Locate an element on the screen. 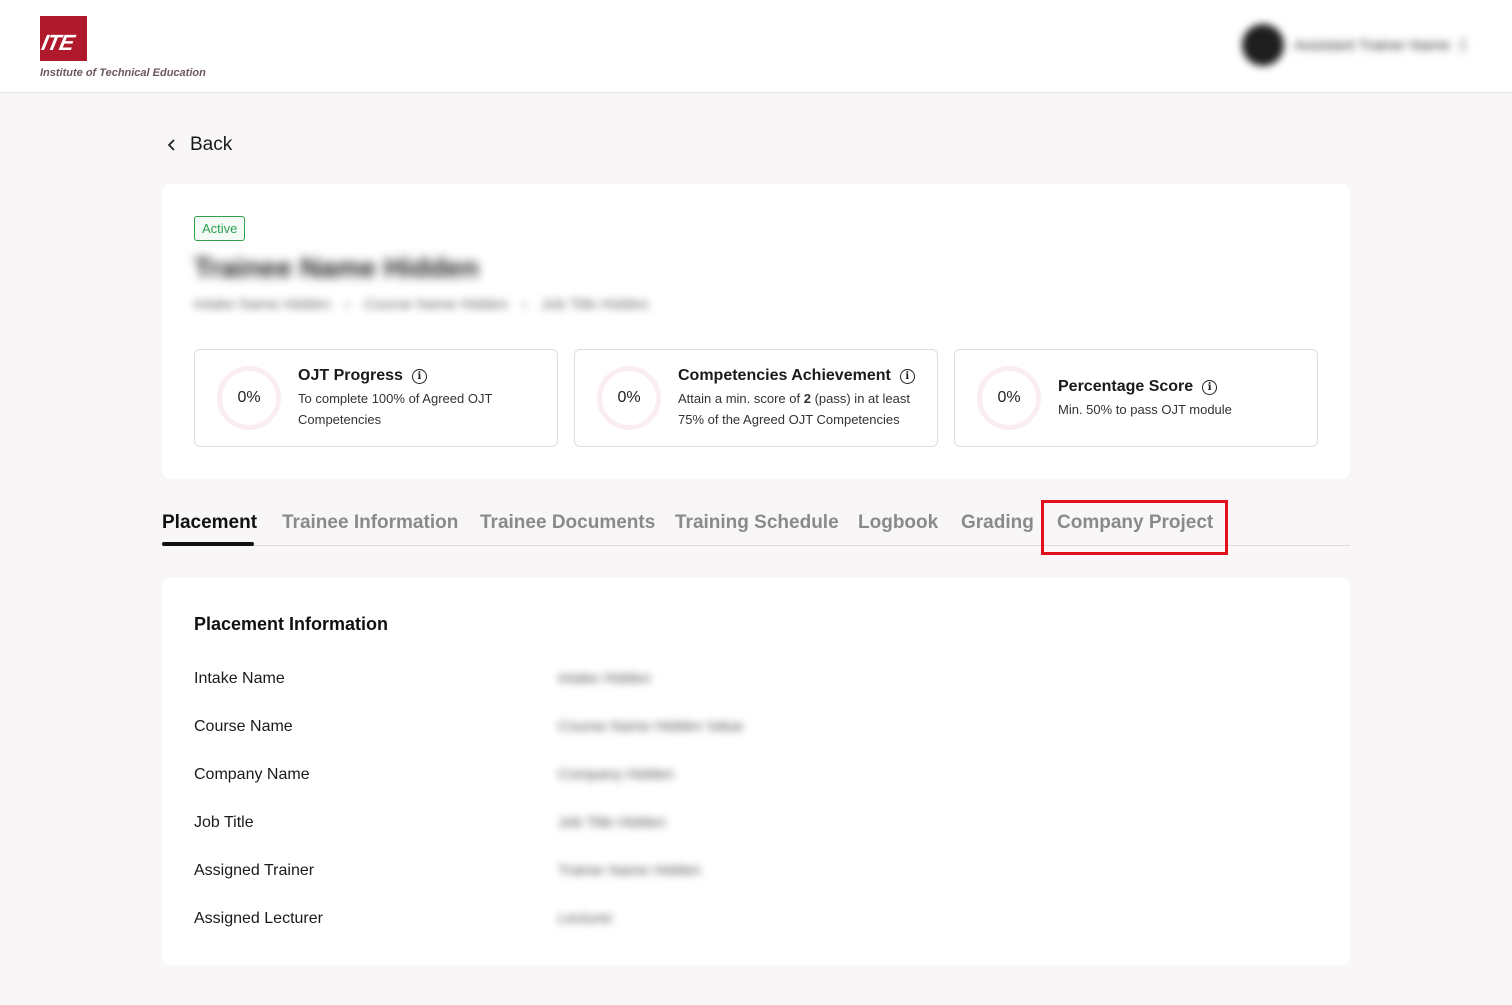 The image size is (1512, 1005). field-label: Assigned Lecturer is located at coordinates (258, 918).